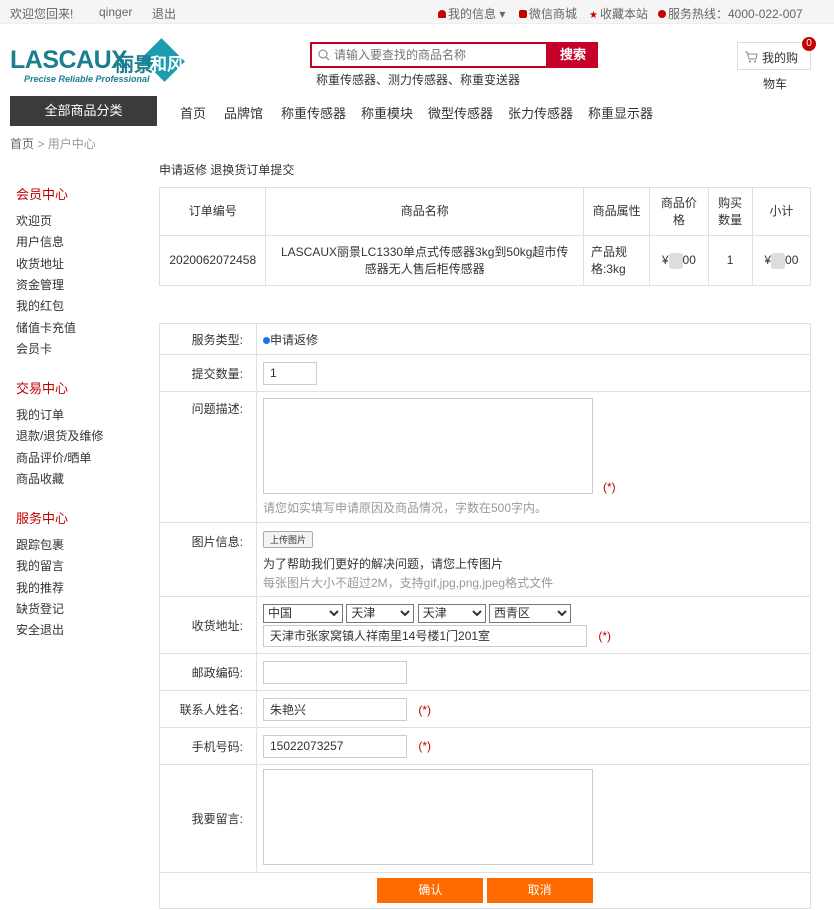 The image size is (834, 910). I want to click on user-icon, so click(442, 14).